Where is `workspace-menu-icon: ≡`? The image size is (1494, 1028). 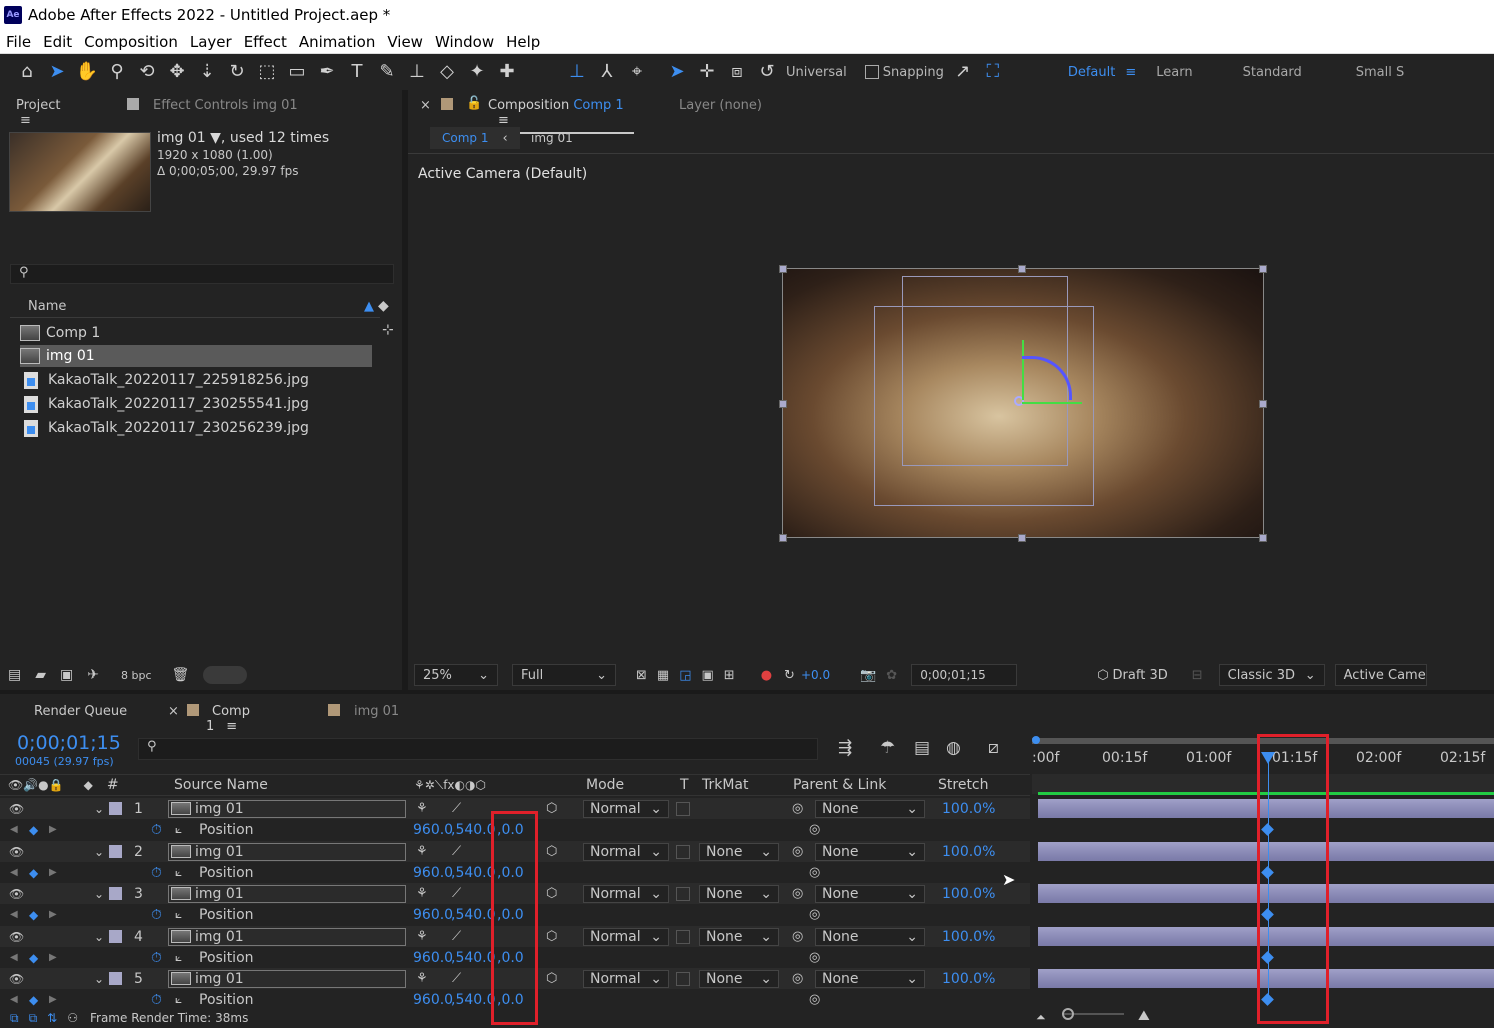
workspace-menu-icon: ≡ is located at coordinates (1130, 72).